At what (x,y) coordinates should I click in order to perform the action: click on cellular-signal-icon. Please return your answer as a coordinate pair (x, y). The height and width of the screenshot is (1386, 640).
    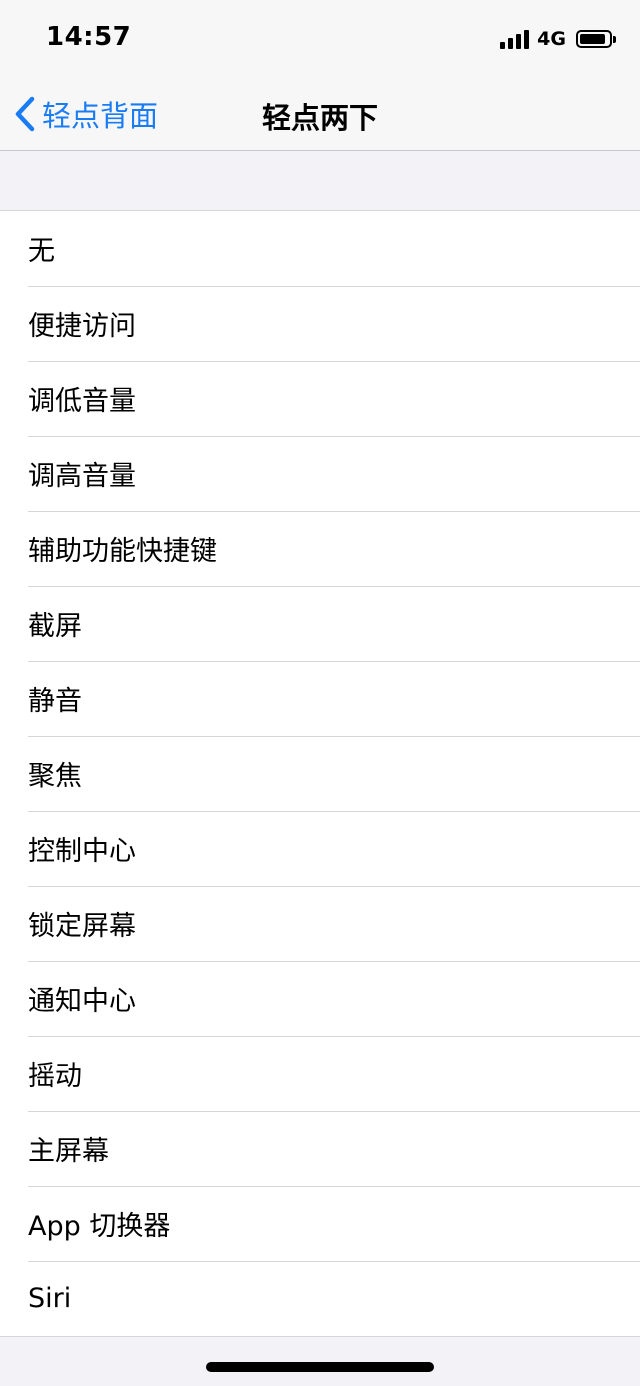
    Looking at the image, I should click on (515, 39).